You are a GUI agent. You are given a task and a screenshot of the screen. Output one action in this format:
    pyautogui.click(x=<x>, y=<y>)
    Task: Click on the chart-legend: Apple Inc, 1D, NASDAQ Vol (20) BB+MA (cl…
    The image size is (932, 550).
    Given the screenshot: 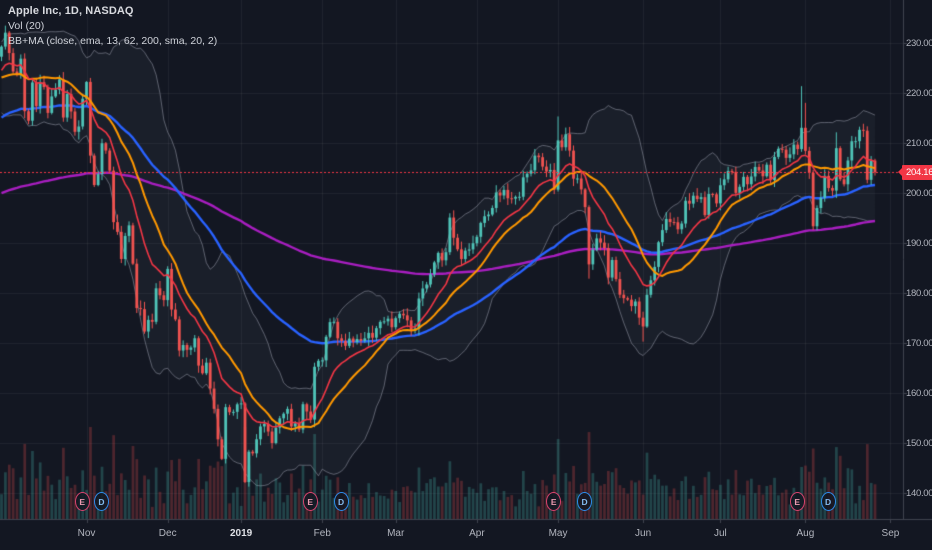 What is the action you would take?
    pyautogui.click(x=112, y=26)
    